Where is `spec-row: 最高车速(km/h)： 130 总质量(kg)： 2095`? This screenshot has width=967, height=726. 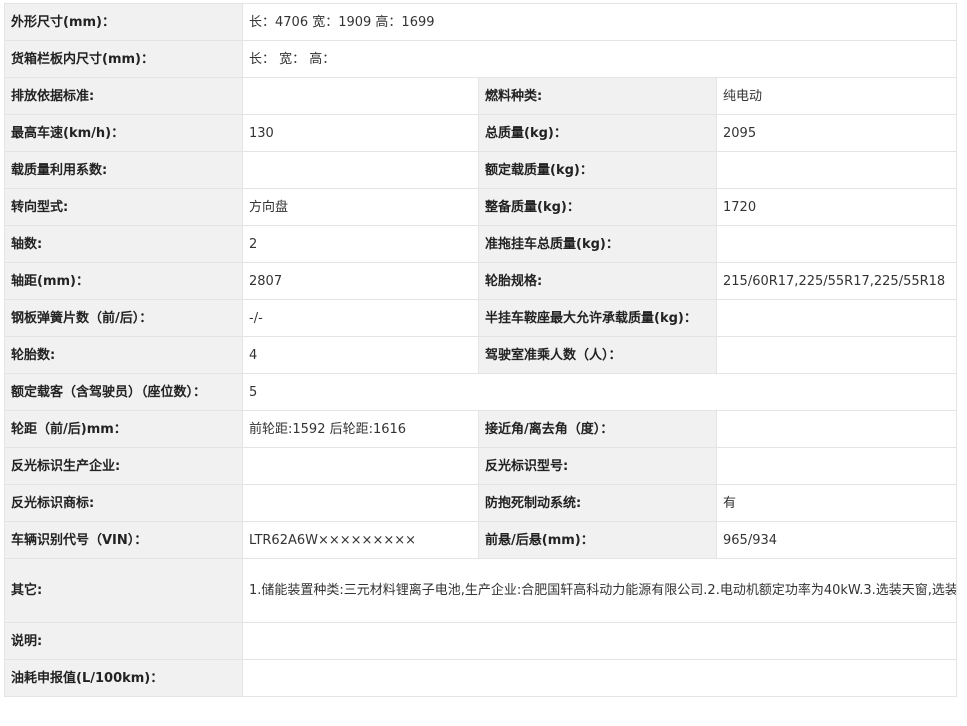 spec-row: 最高车速(km/h)： 130 总质量(kg)： 2095 is located at coordinates (481, 133).